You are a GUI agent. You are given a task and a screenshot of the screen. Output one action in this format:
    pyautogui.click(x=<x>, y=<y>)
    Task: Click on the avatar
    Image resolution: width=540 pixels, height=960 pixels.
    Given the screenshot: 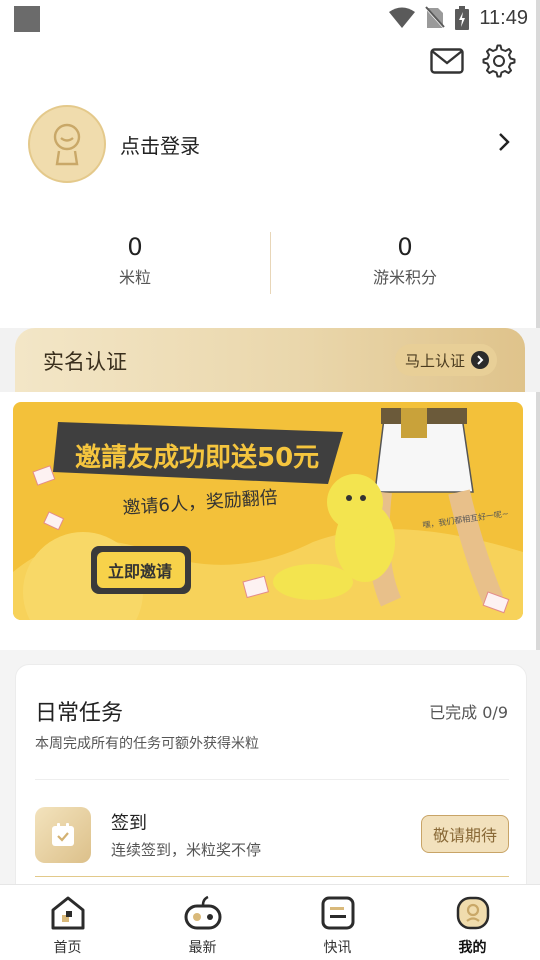 What is the action you would take?
    pyautogui.click(x=67, y=144)
    